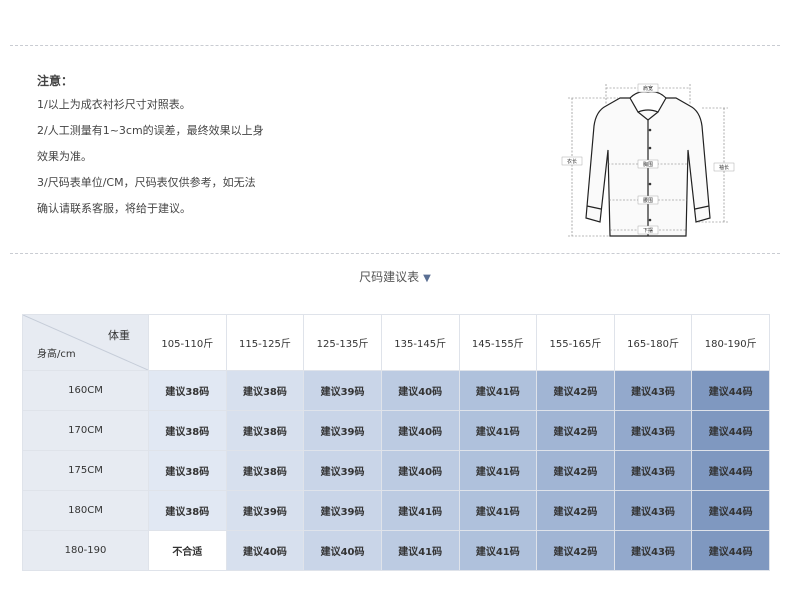  Describe the element at coordinates (114, 104) in the screenshot. I see `notes-line: 1/以上为成衣衬衫尺寸对照表。` at that location.